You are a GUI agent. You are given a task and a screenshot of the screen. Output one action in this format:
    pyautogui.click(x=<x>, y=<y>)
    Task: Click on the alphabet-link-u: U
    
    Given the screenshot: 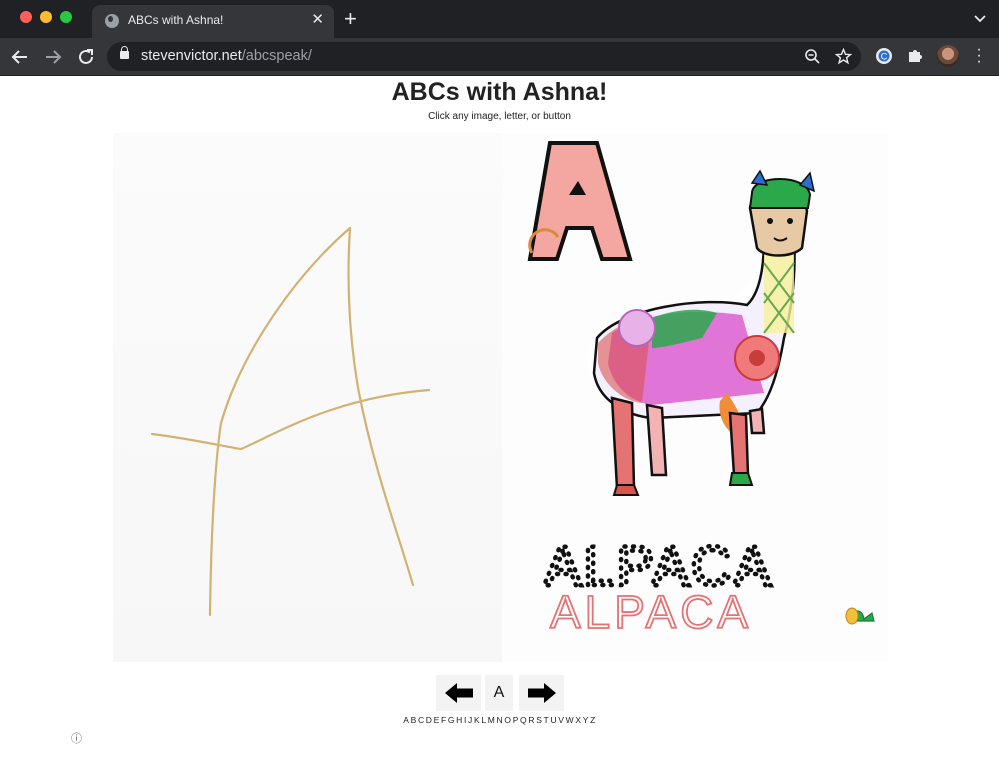 What is the action you would take?
    pyautogui.click(x=553, y=720)
    